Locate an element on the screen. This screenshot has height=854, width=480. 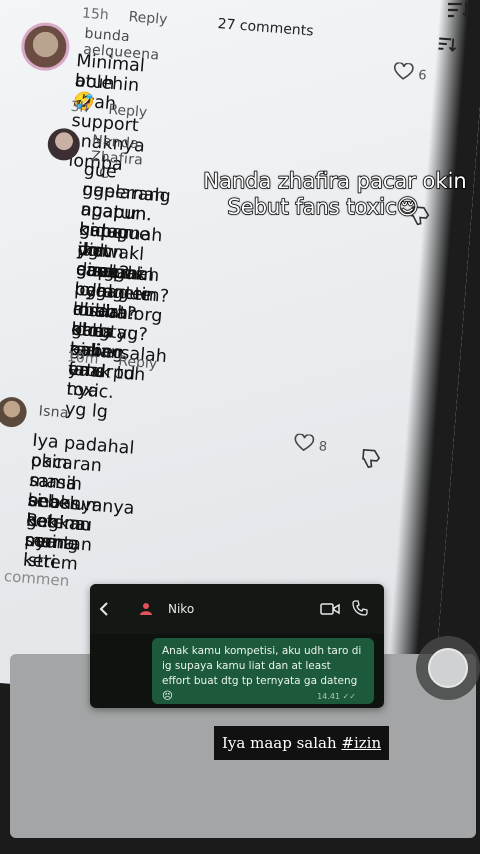
overlay-caption-line2: Sebut fans toxic😌 is located at coordinates (323, 207).